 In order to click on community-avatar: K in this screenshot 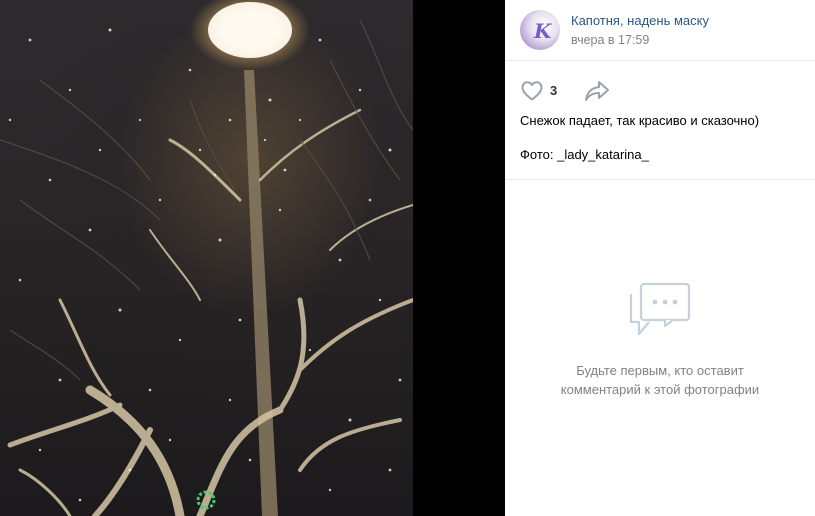, I will do `click(540, 30)`.